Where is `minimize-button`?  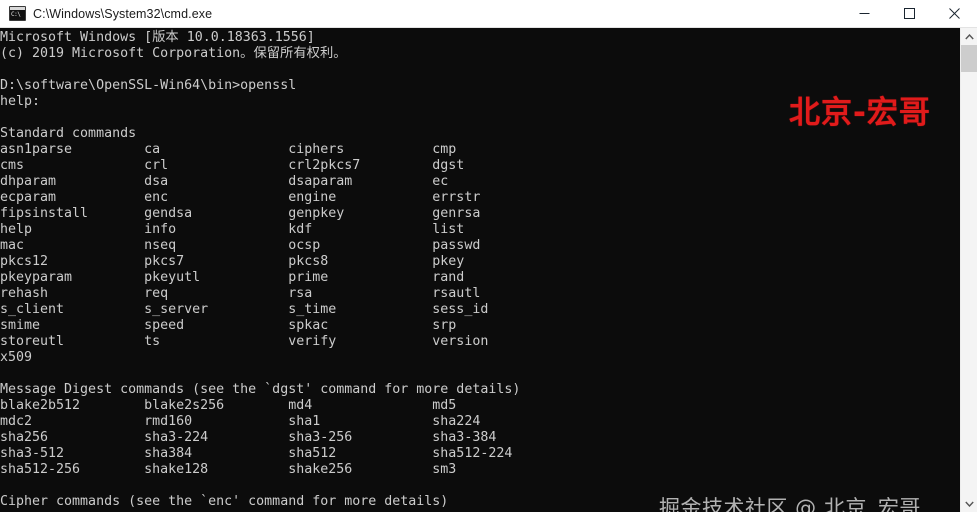
minimize-button is located at coordinates (864, 14).